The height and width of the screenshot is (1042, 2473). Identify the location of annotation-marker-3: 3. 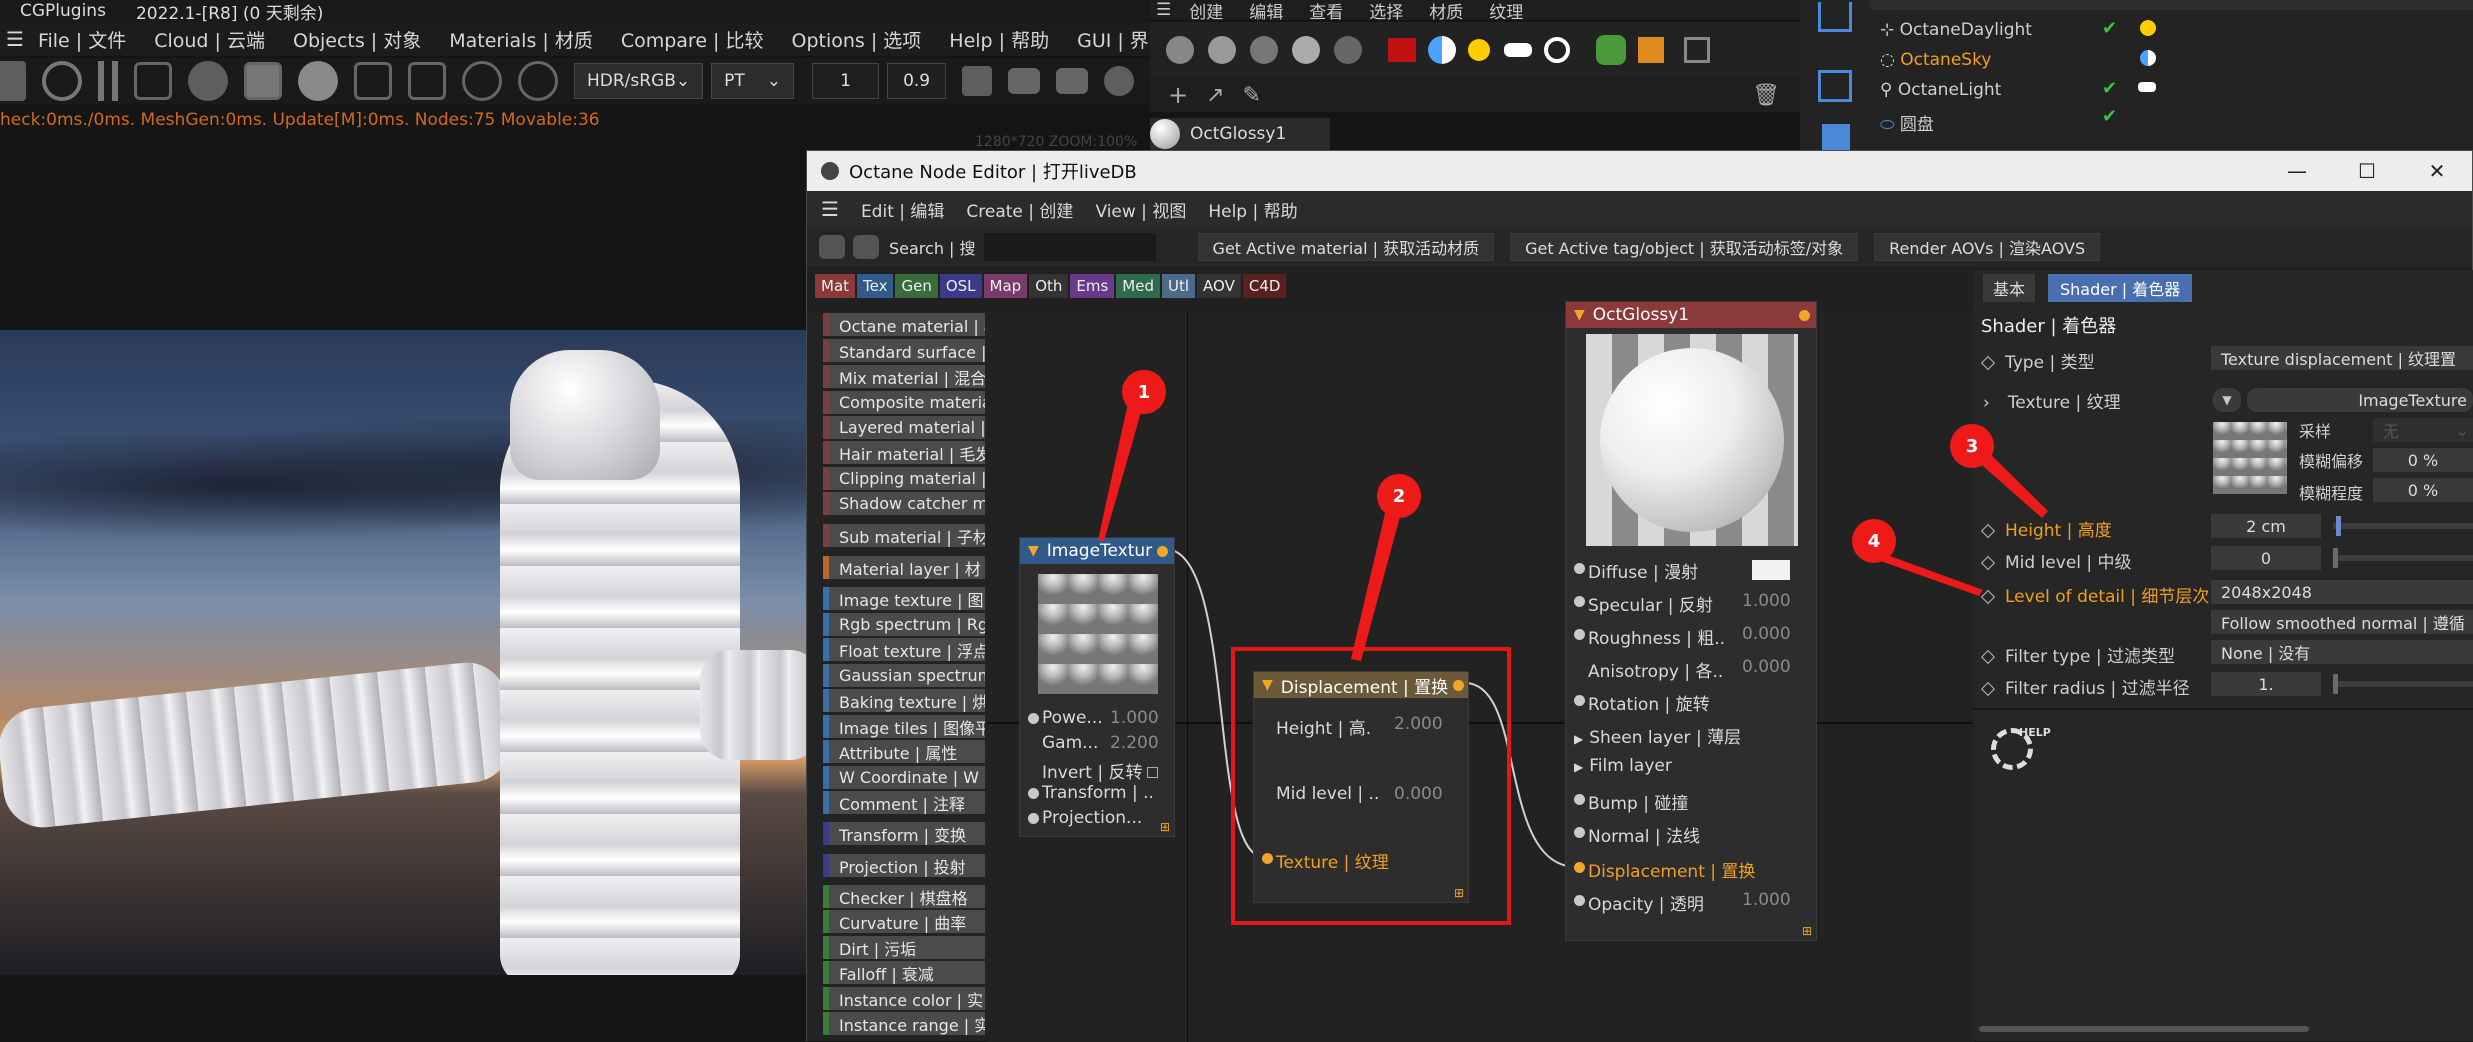
(1972, 446).